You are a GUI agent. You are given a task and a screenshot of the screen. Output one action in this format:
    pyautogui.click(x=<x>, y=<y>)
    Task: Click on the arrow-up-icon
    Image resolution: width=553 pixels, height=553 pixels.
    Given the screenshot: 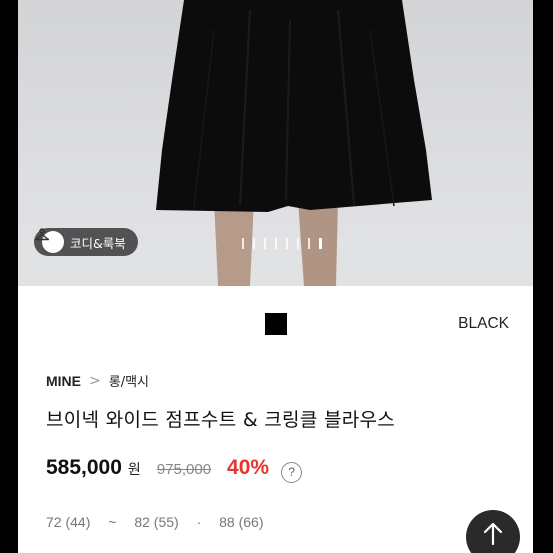 What is the action you would take?
    pyautogui.click(x=493, y=534)
    